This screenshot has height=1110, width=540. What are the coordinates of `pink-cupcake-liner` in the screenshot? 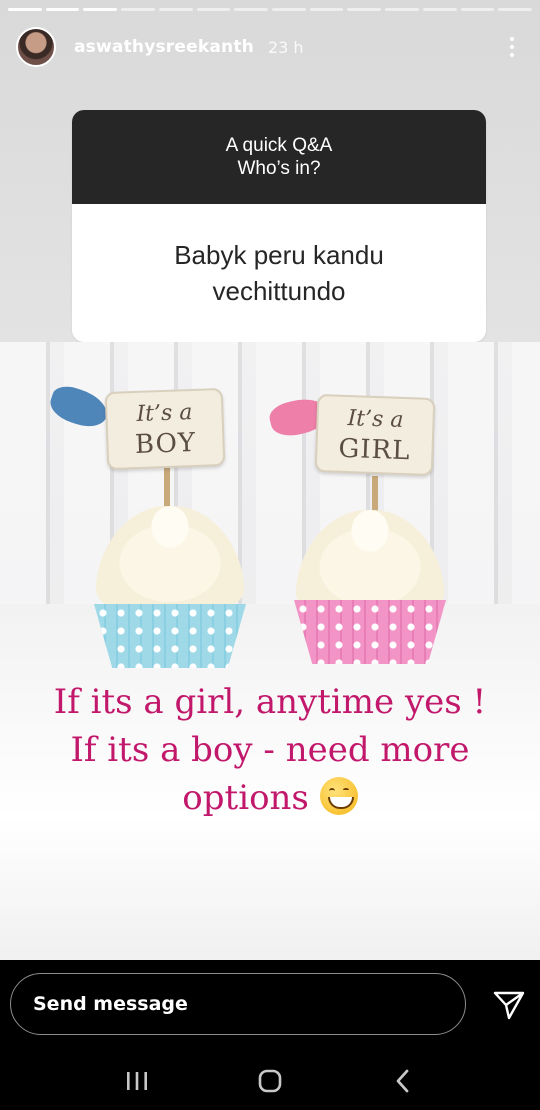 It's located at (370, 632).